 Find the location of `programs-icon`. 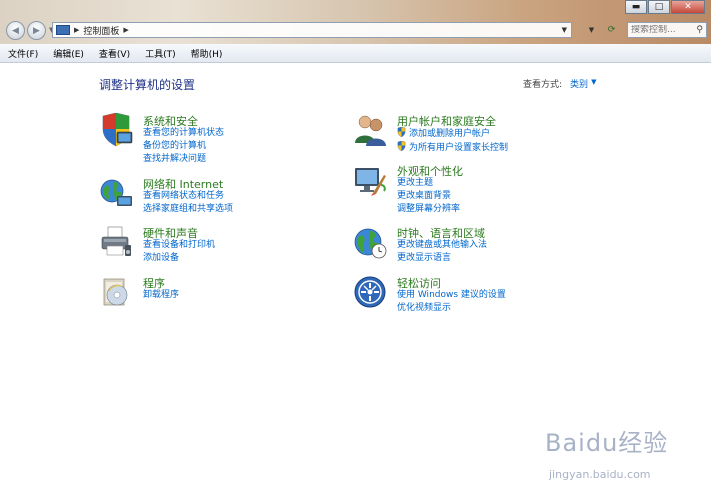

programs-icon is located at coordinates (116, 292).